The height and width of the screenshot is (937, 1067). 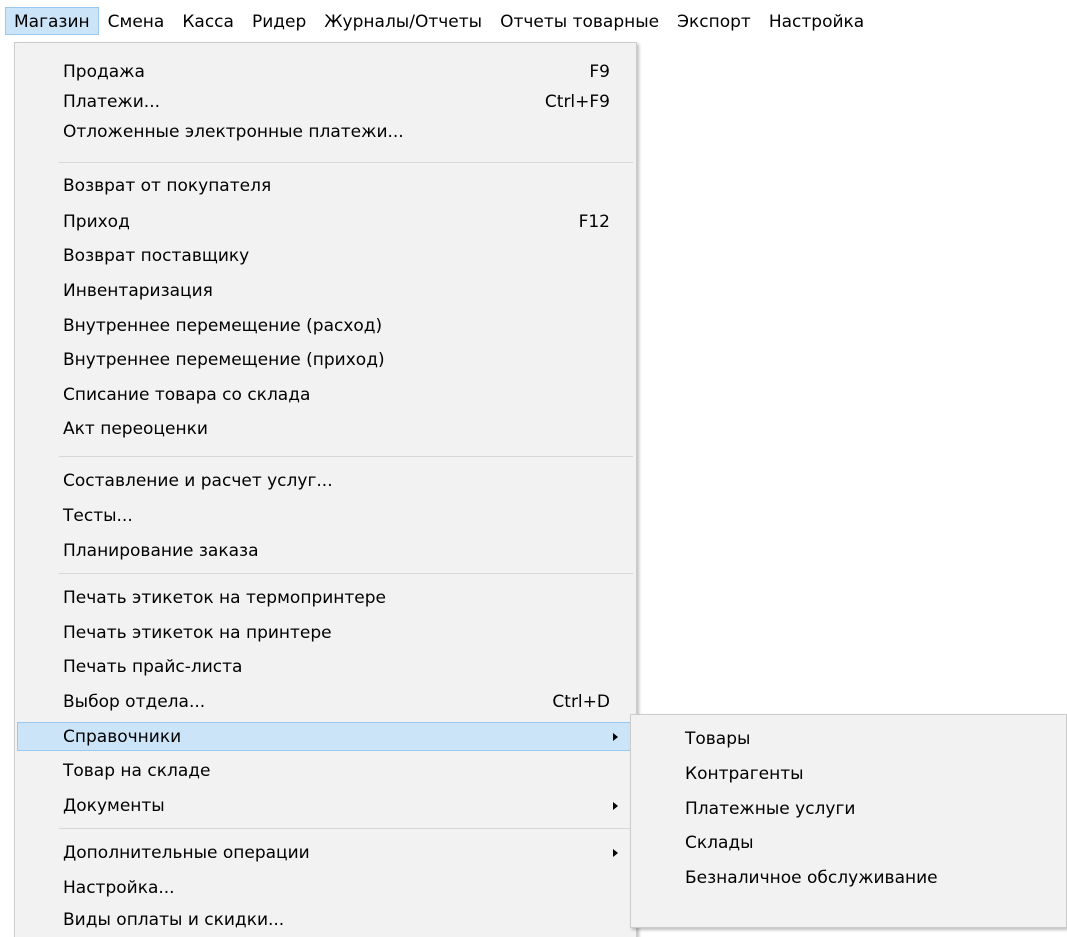 I want to click on submenu-item-goods: Товары, so click(x=848, y=739).